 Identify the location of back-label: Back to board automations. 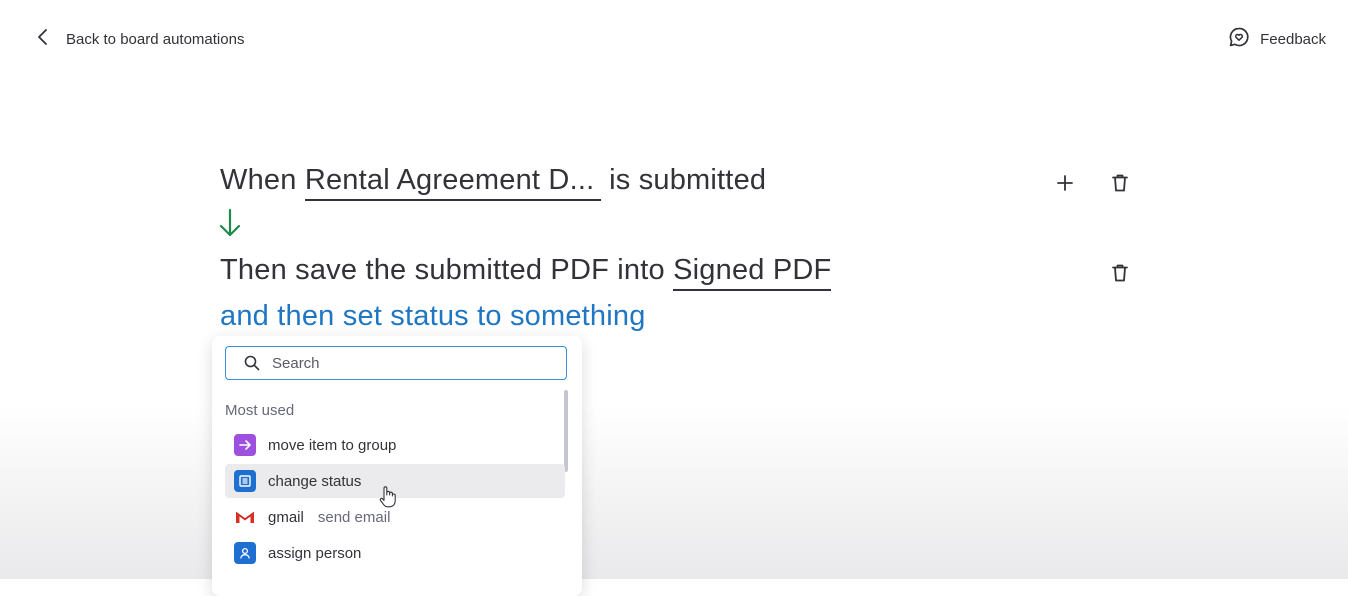
(155, 39).